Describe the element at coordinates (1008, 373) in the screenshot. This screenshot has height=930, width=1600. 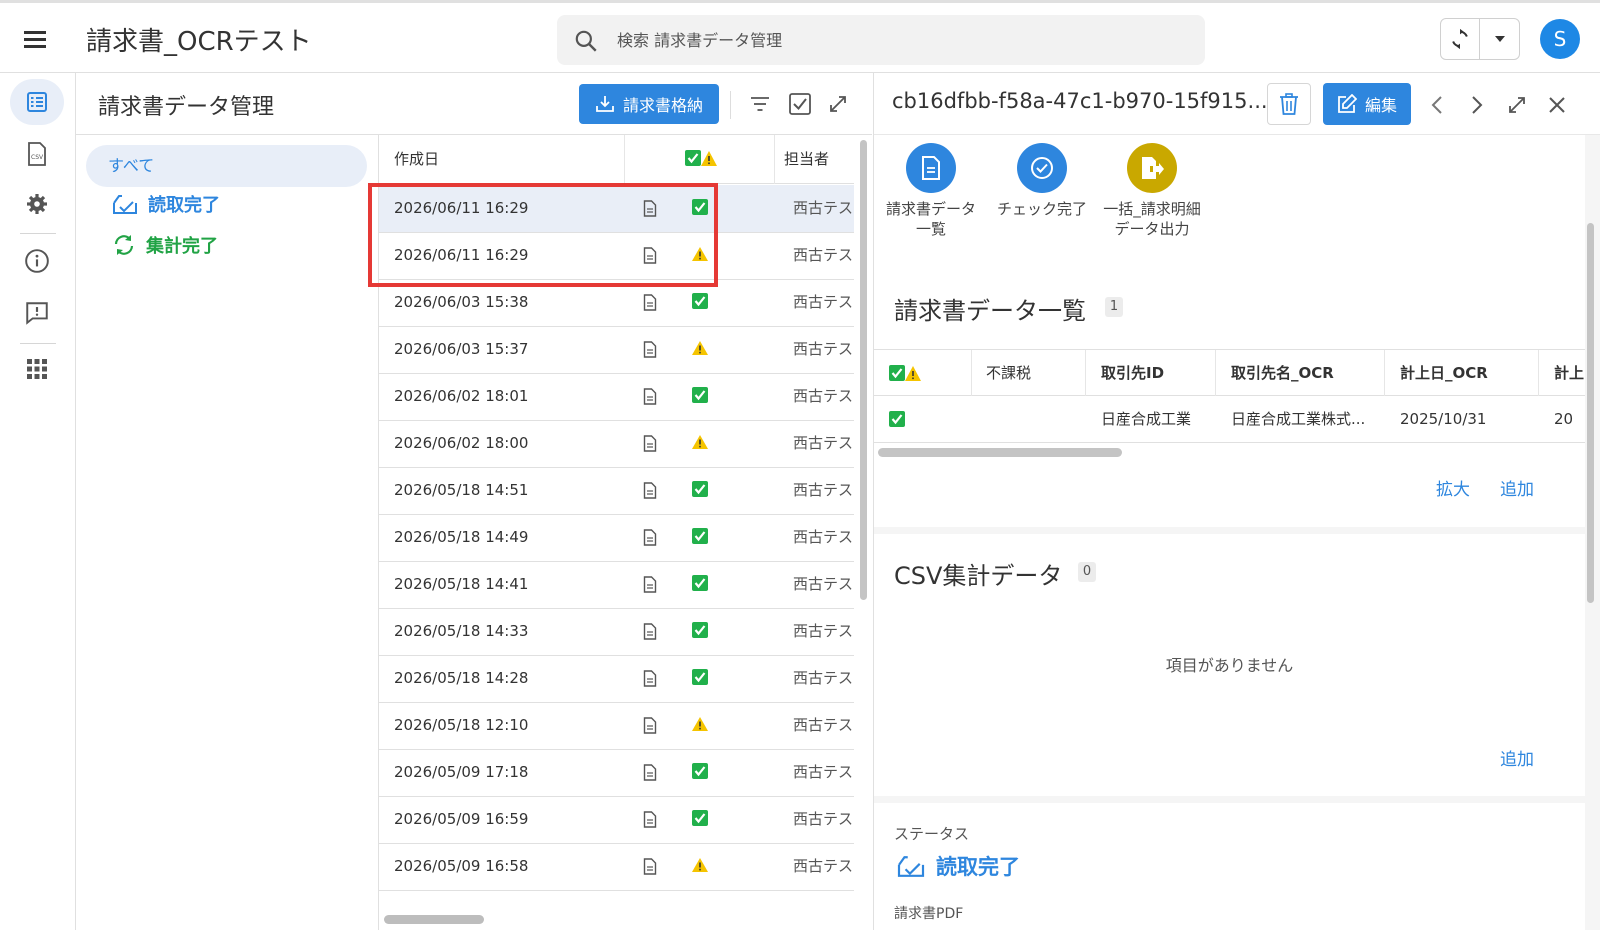
I see `column-tax-exempt: 不課税` at that location.